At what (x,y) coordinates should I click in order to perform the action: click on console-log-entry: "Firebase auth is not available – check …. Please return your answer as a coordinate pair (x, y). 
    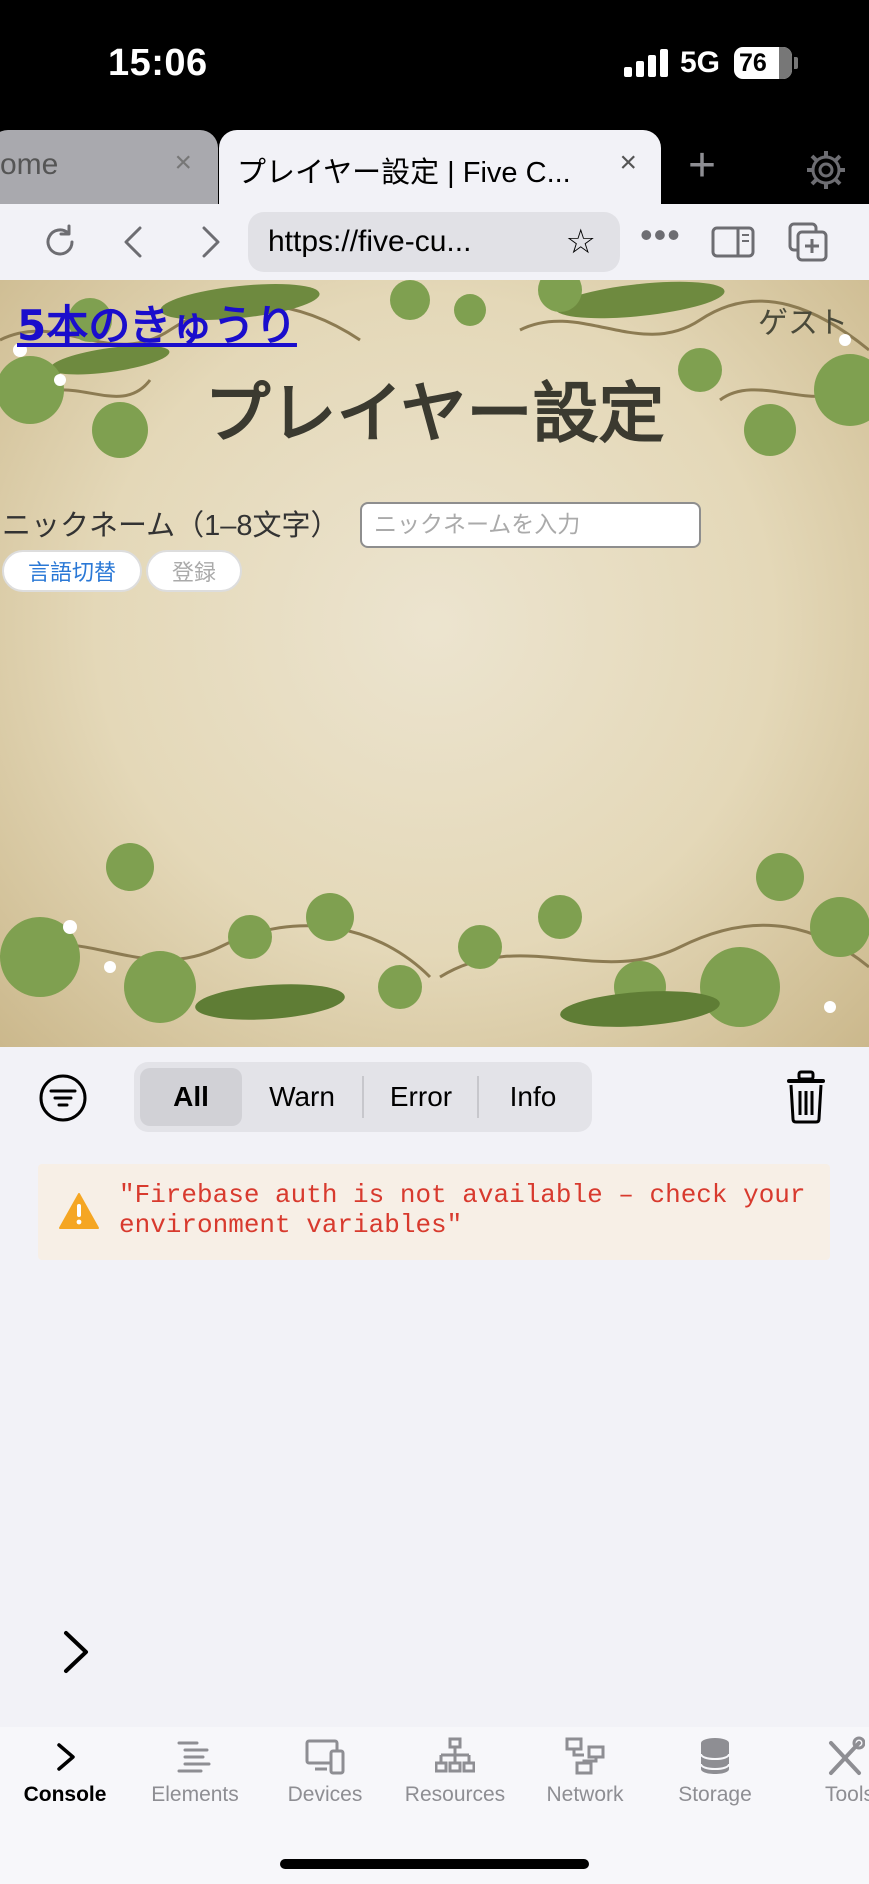
    Looking at the image, I should click on (434, 1212).